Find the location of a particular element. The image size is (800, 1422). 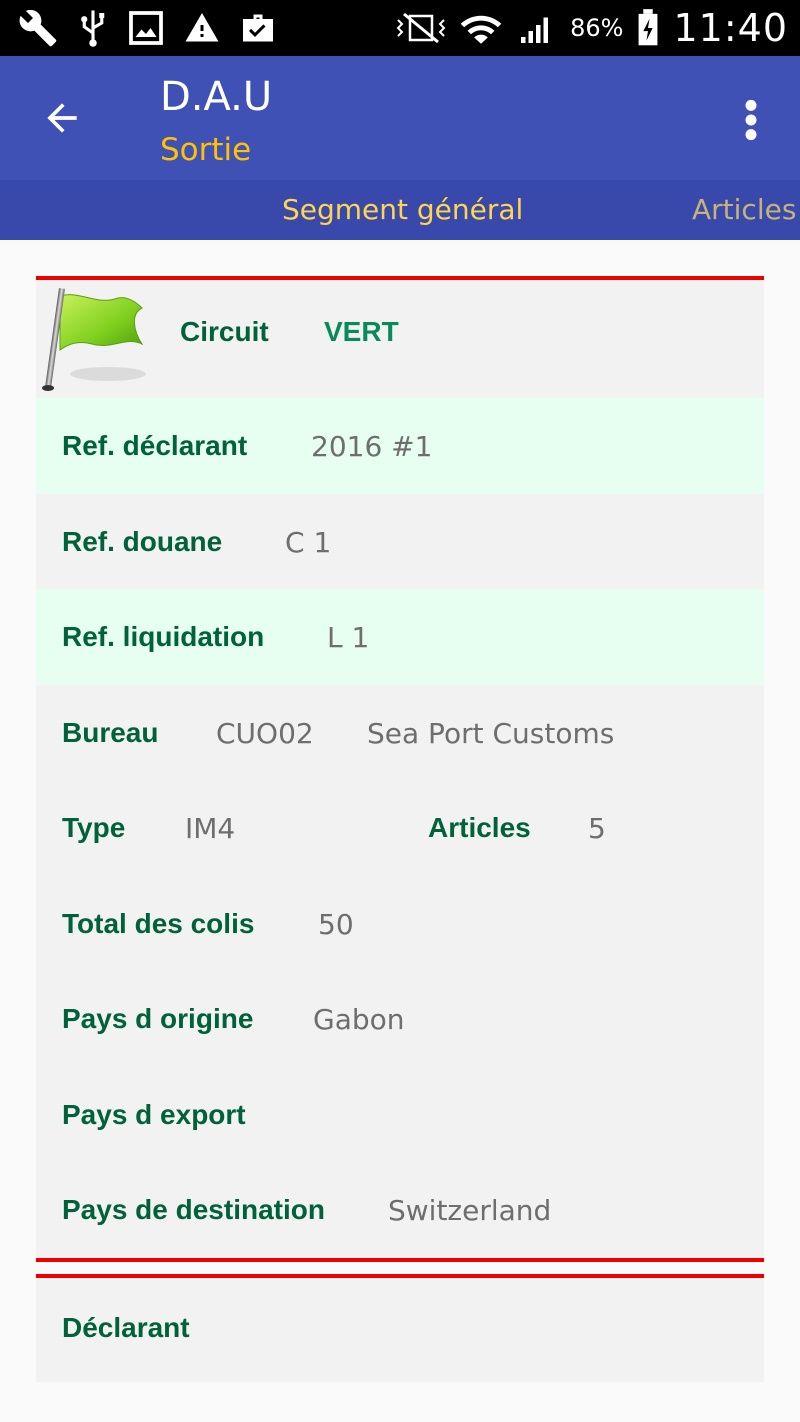

pays-export-row: Pays d export is located at coordinates (400, 1115).